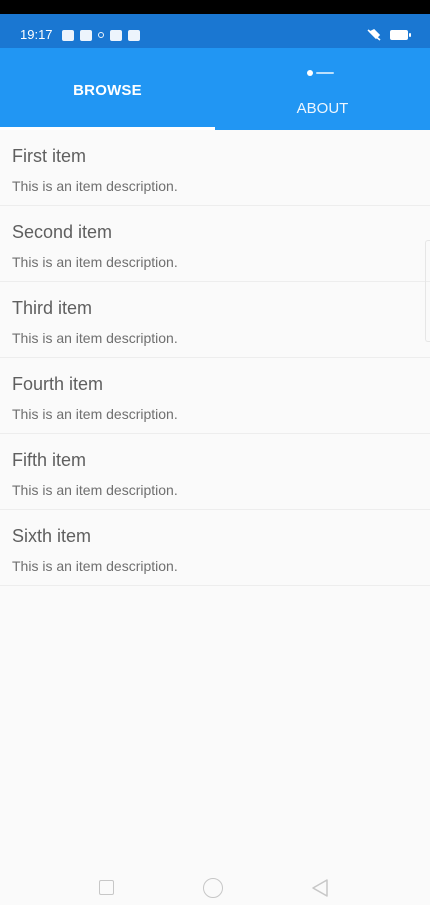  What do you see at coordinates (215, 320) in the screenshot?
I see `list-item: Third item This is an item description.` at bounding box center [215, 320].